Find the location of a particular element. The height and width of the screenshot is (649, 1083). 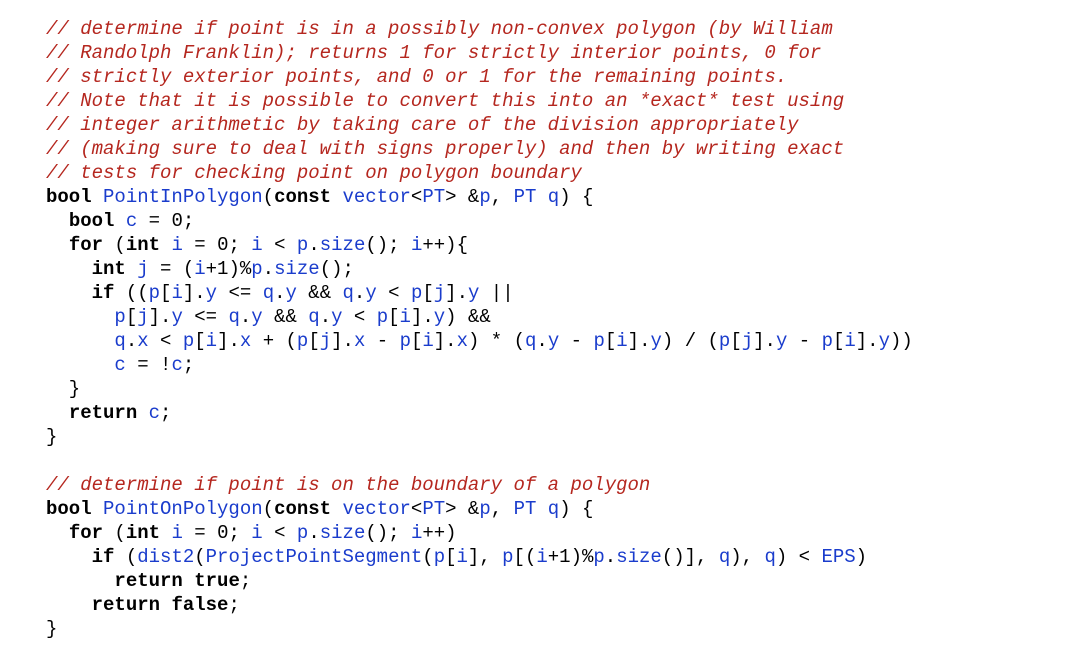

code-punctuation: } is located at coordinates (63, 389).